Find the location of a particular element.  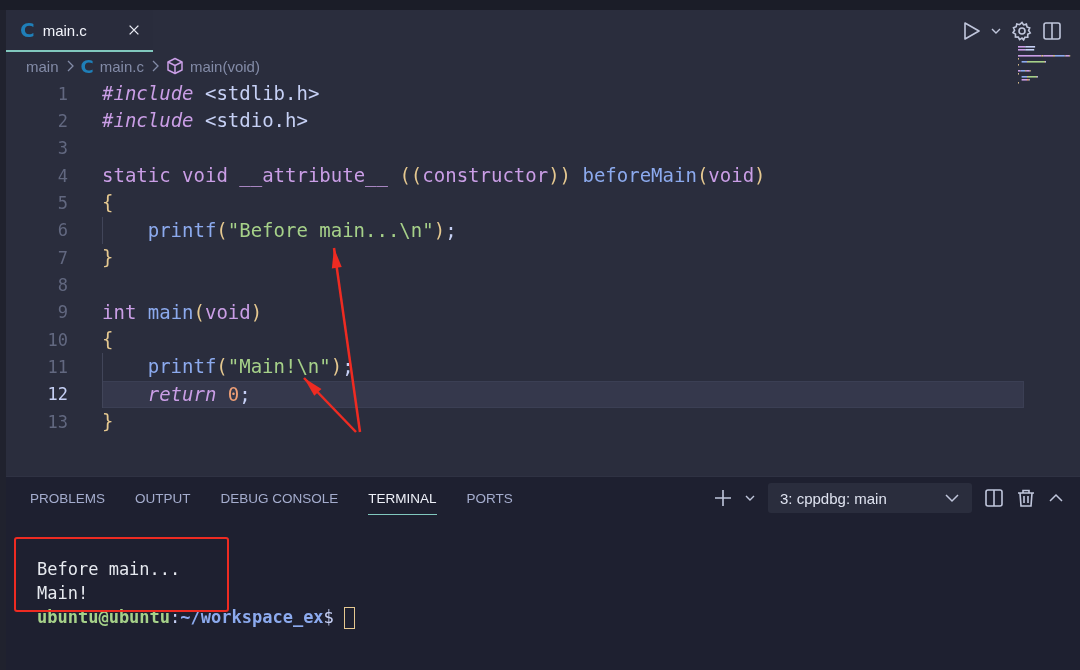

split-editor-icon is located at coordinates (1052, 31).